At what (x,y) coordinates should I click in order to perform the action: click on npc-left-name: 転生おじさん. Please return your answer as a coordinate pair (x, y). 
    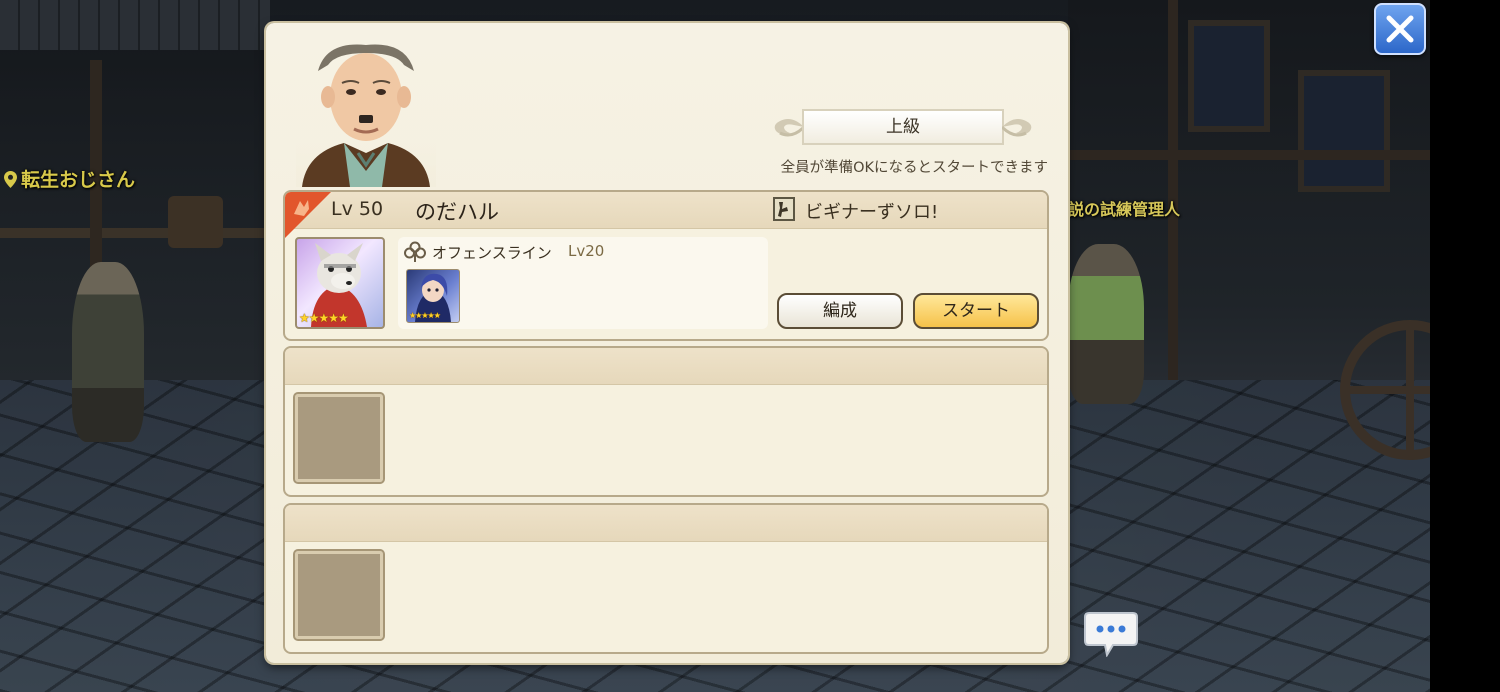
    Looking at the image, I should click on (69, 178).